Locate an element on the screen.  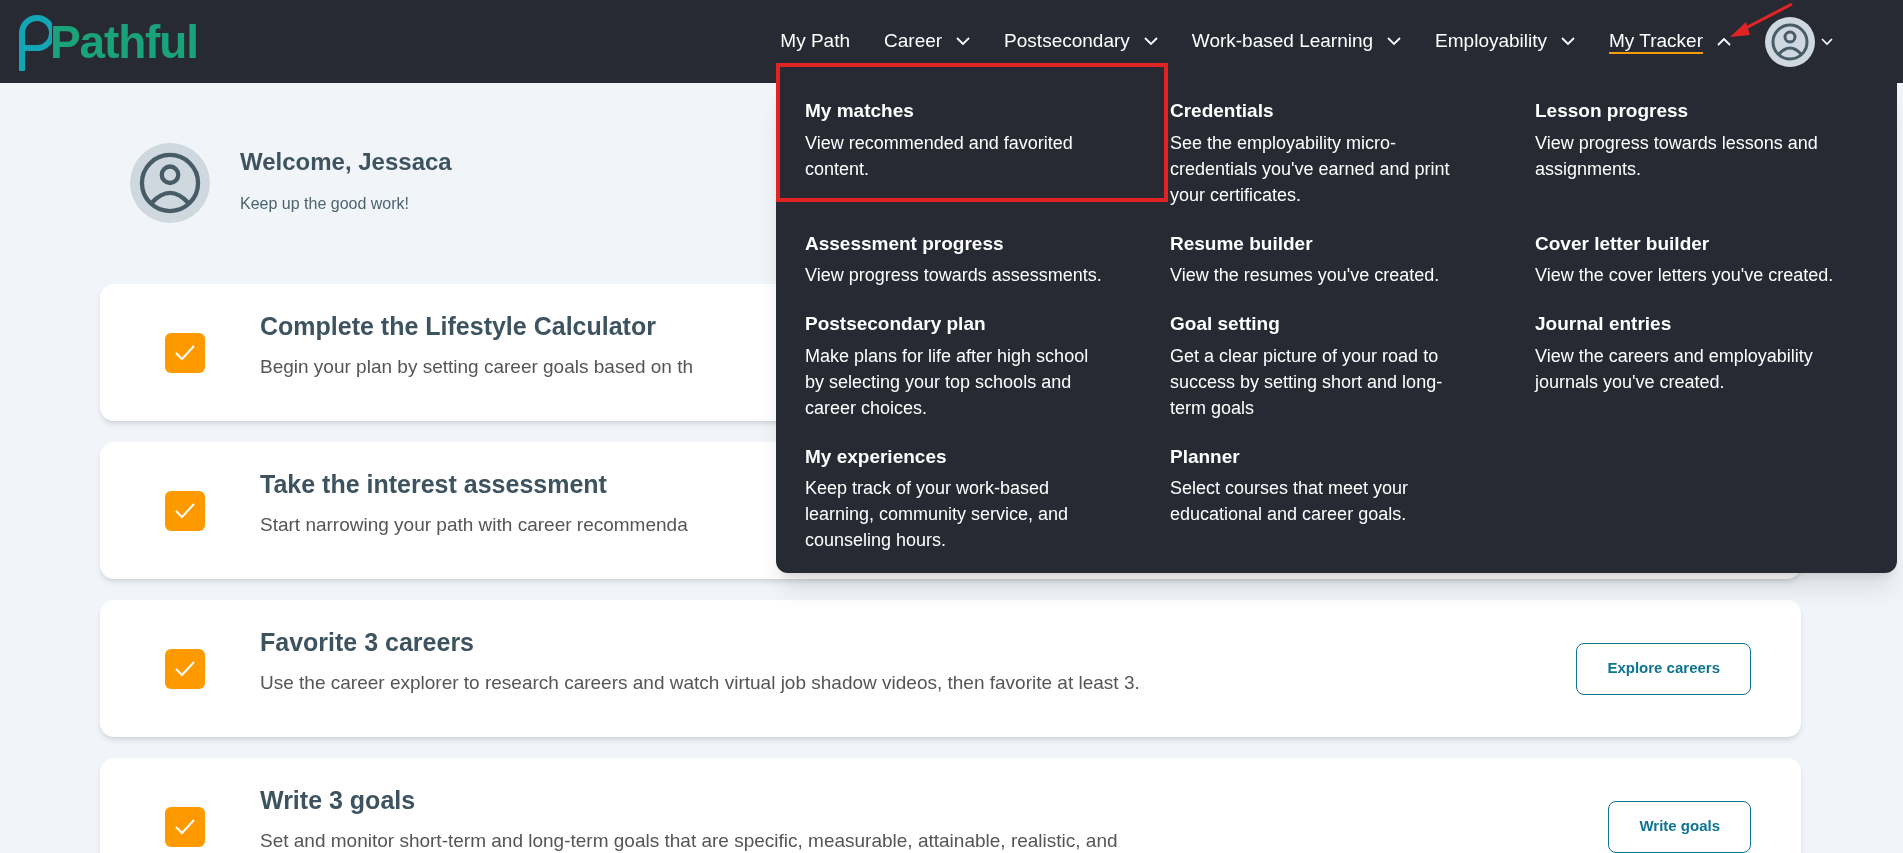
menu-item: Planner Select courses that meet your educational and career goals. is located at coordinates (1352, 508).